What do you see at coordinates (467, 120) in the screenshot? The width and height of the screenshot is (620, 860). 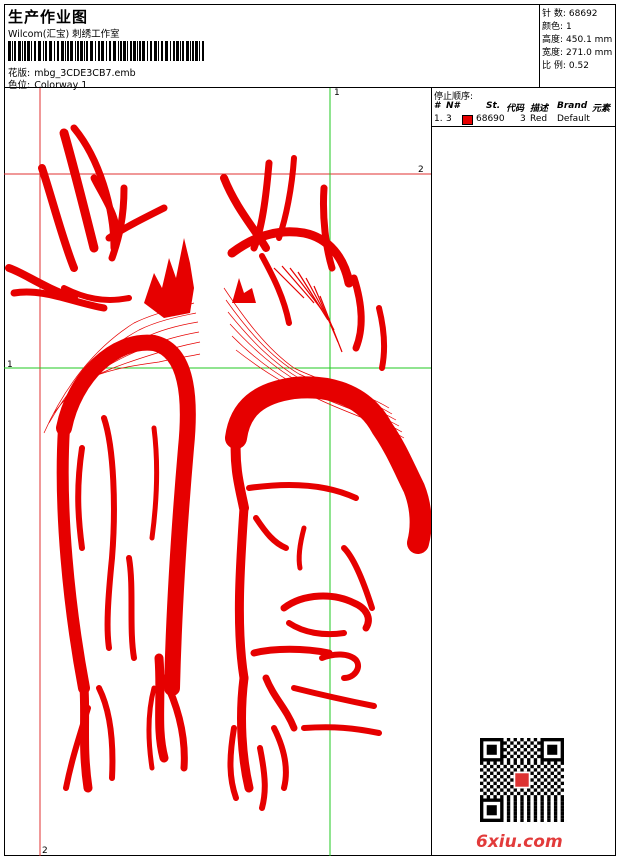 I see `thread-color-swatch` at bounding box center [467, 120].